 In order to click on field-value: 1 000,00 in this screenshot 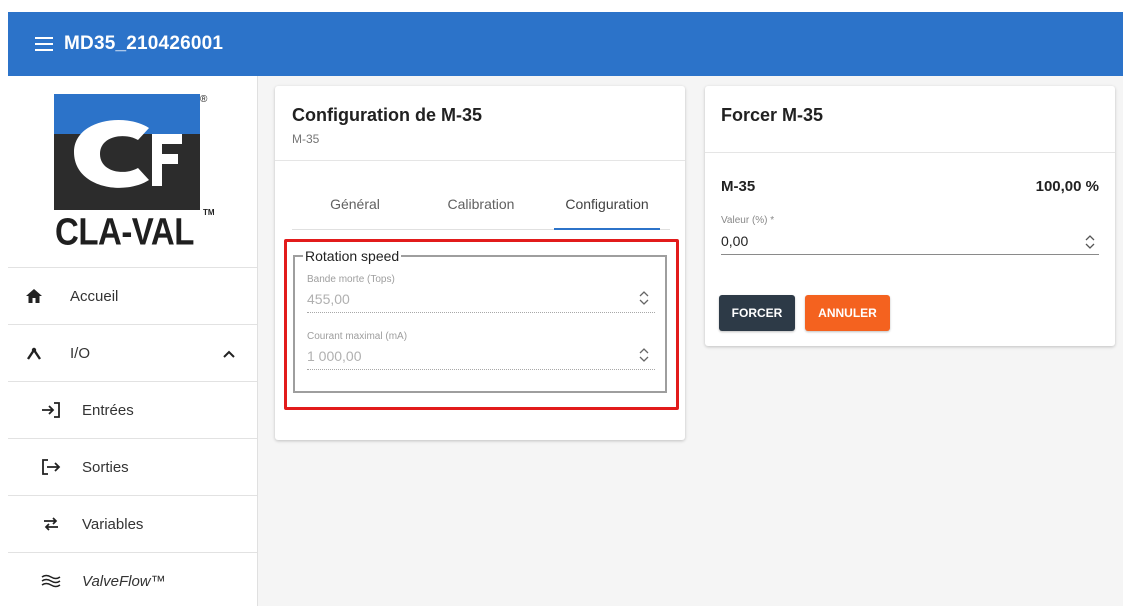, I will do `click(481, 356)`.